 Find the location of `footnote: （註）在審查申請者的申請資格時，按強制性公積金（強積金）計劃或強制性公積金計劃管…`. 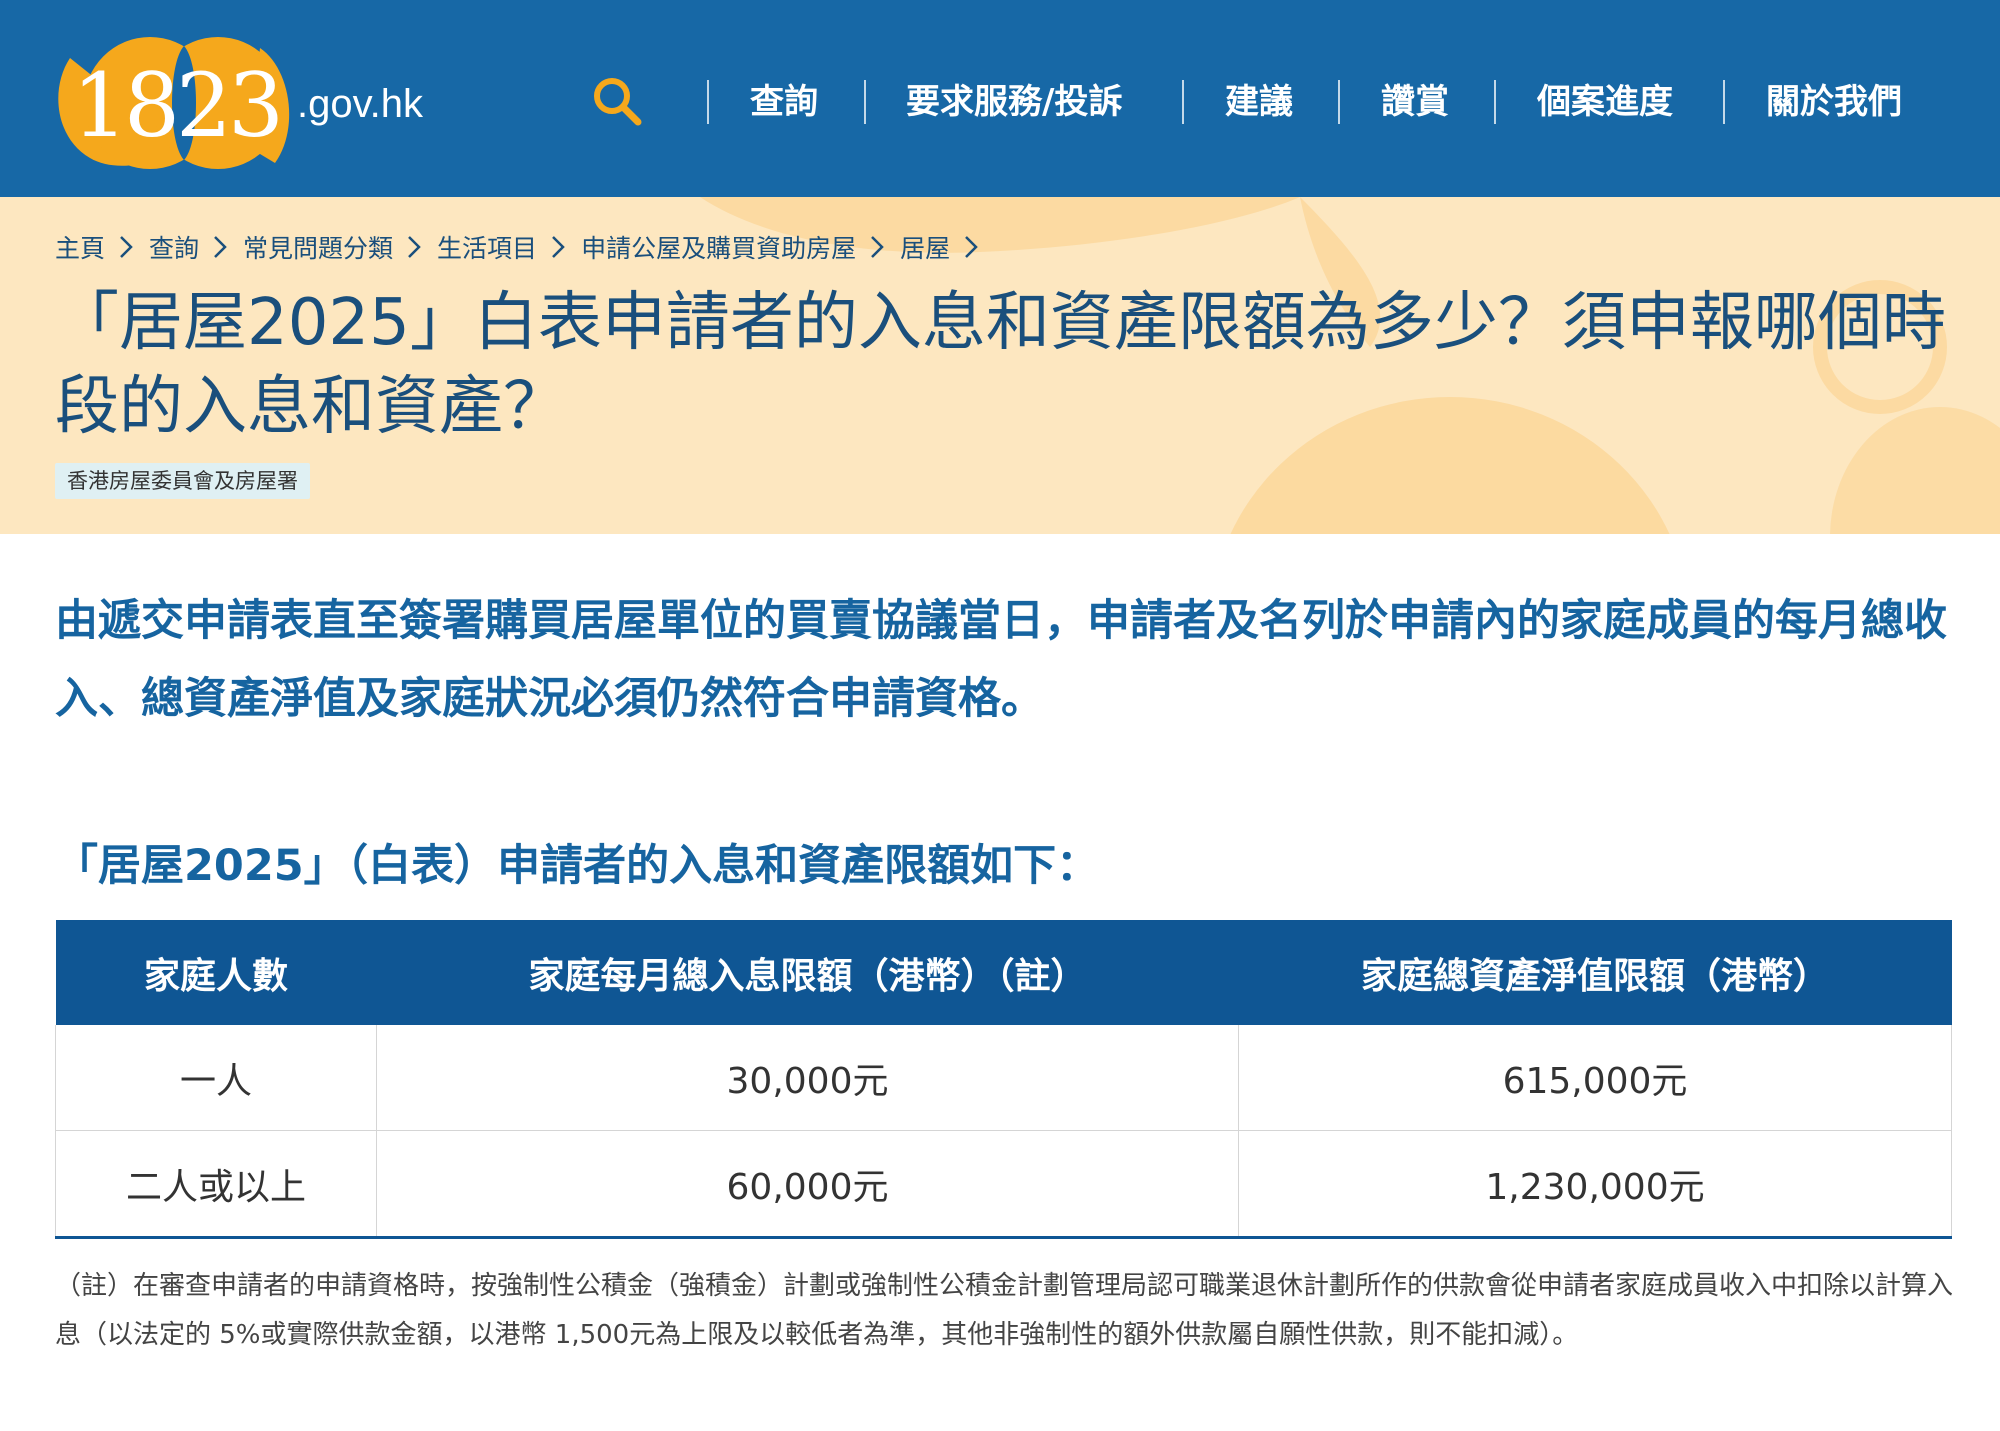

footnote: （註）在審查申請者的申請資格時，按強制性公積金（強積金）計劃或強制性公積金計劃管… is located at coordinates (1004, 1310).